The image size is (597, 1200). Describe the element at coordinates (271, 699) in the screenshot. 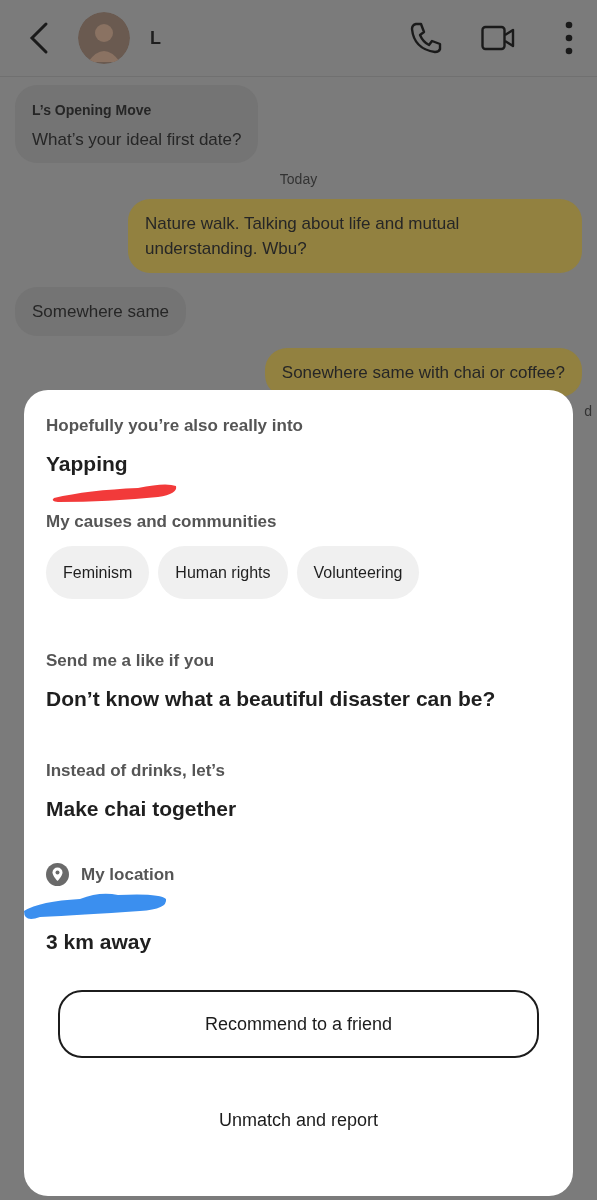

I see `prompt-answer: Don’t know what a beautiful disaster can be?` at that location.